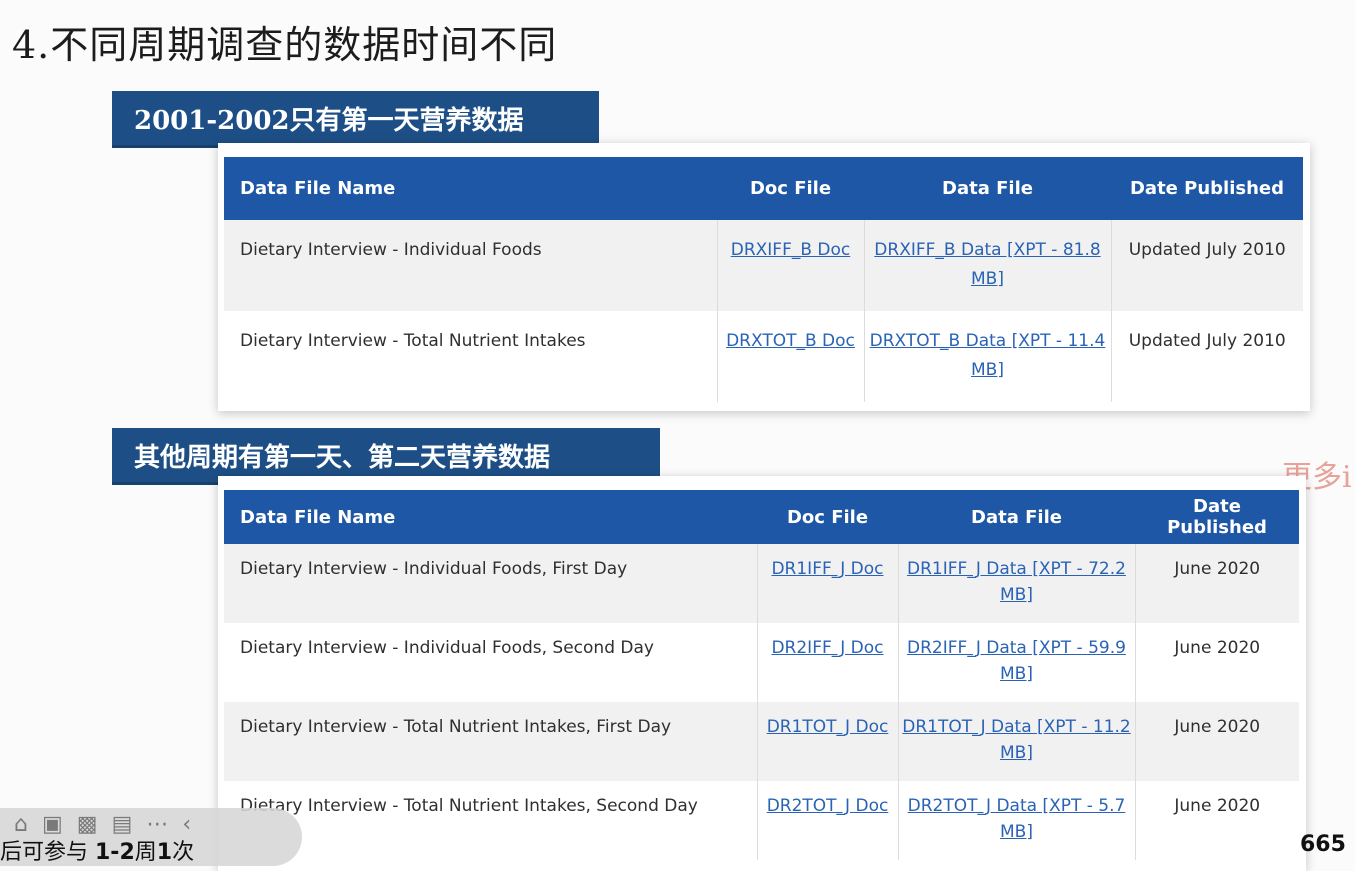 This screenshot has width=1355, height=871. I want to click on row-doc-cell: DR1IFF_J Doc, so click(828, 583).